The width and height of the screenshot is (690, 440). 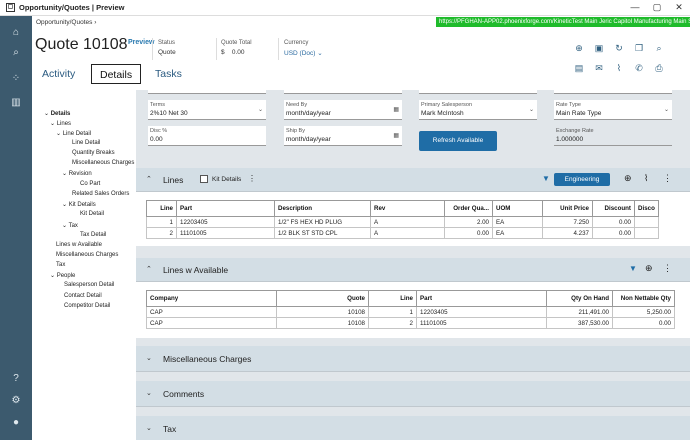 I want to click on rate-type-value: Main Rate Type, so click(x=613, y=112).